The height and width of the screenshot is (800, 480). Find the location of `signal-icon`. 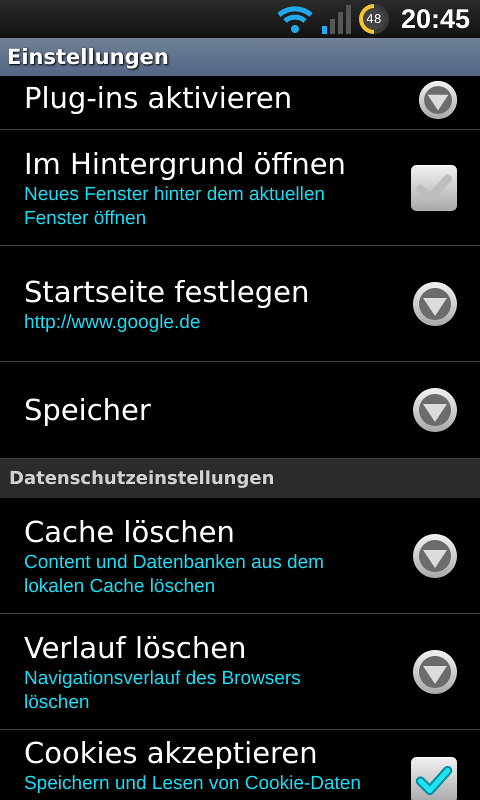

signal-icon is located at coordinates (335, 19).